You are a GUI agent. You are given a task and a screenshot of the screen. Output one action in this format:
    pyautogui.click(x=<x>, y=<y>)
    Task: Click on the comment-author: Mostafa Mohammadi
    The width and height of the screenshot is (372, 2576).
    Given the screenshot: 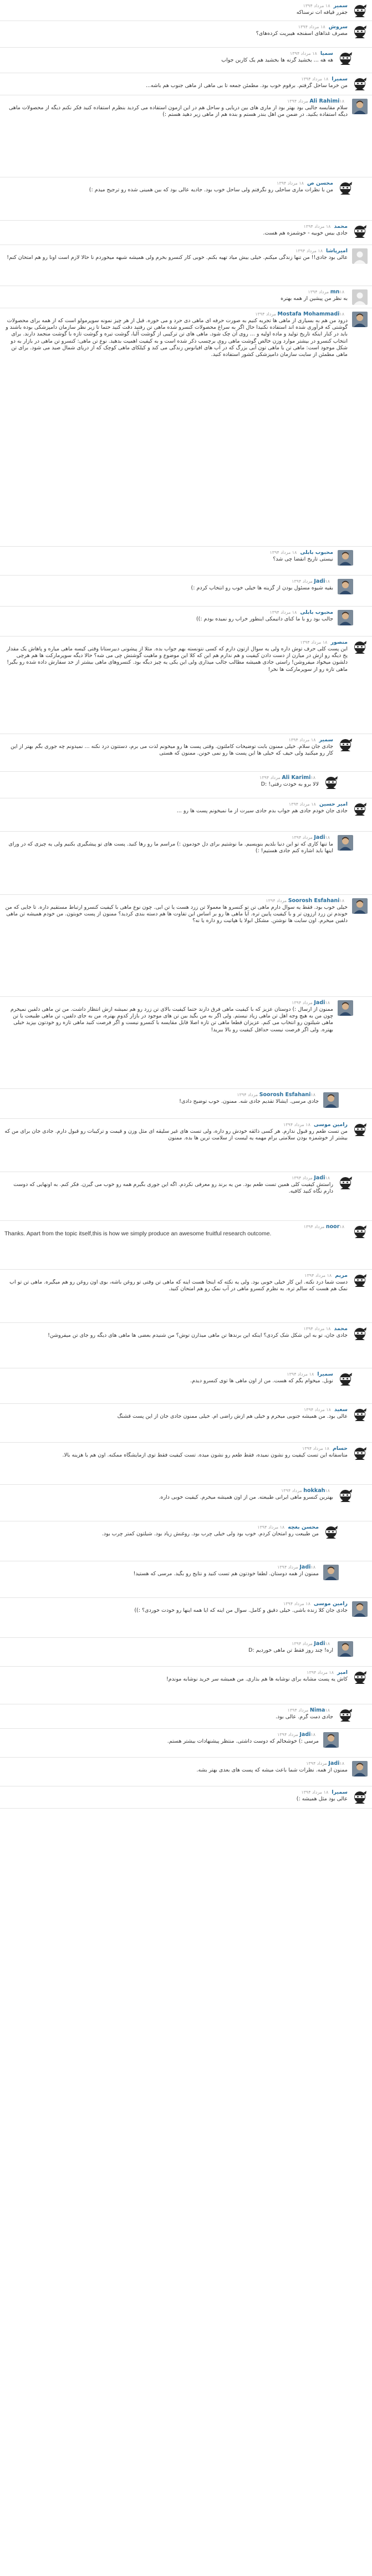 What is the action you would take?
    pyautogui.click(x=309, y=314)
    